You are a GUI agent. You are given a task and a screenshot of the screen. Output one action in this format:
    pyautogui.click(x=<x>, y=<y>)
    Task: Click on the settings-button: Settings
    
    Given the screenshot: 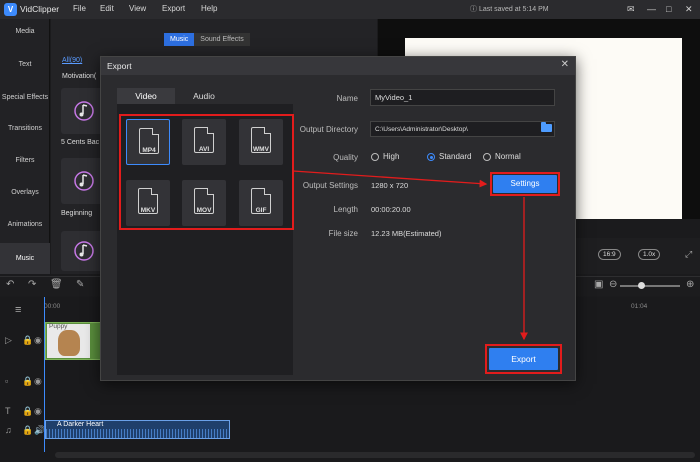 What is the action you would take?
    pyautogui.click(x=525, y=184)
    